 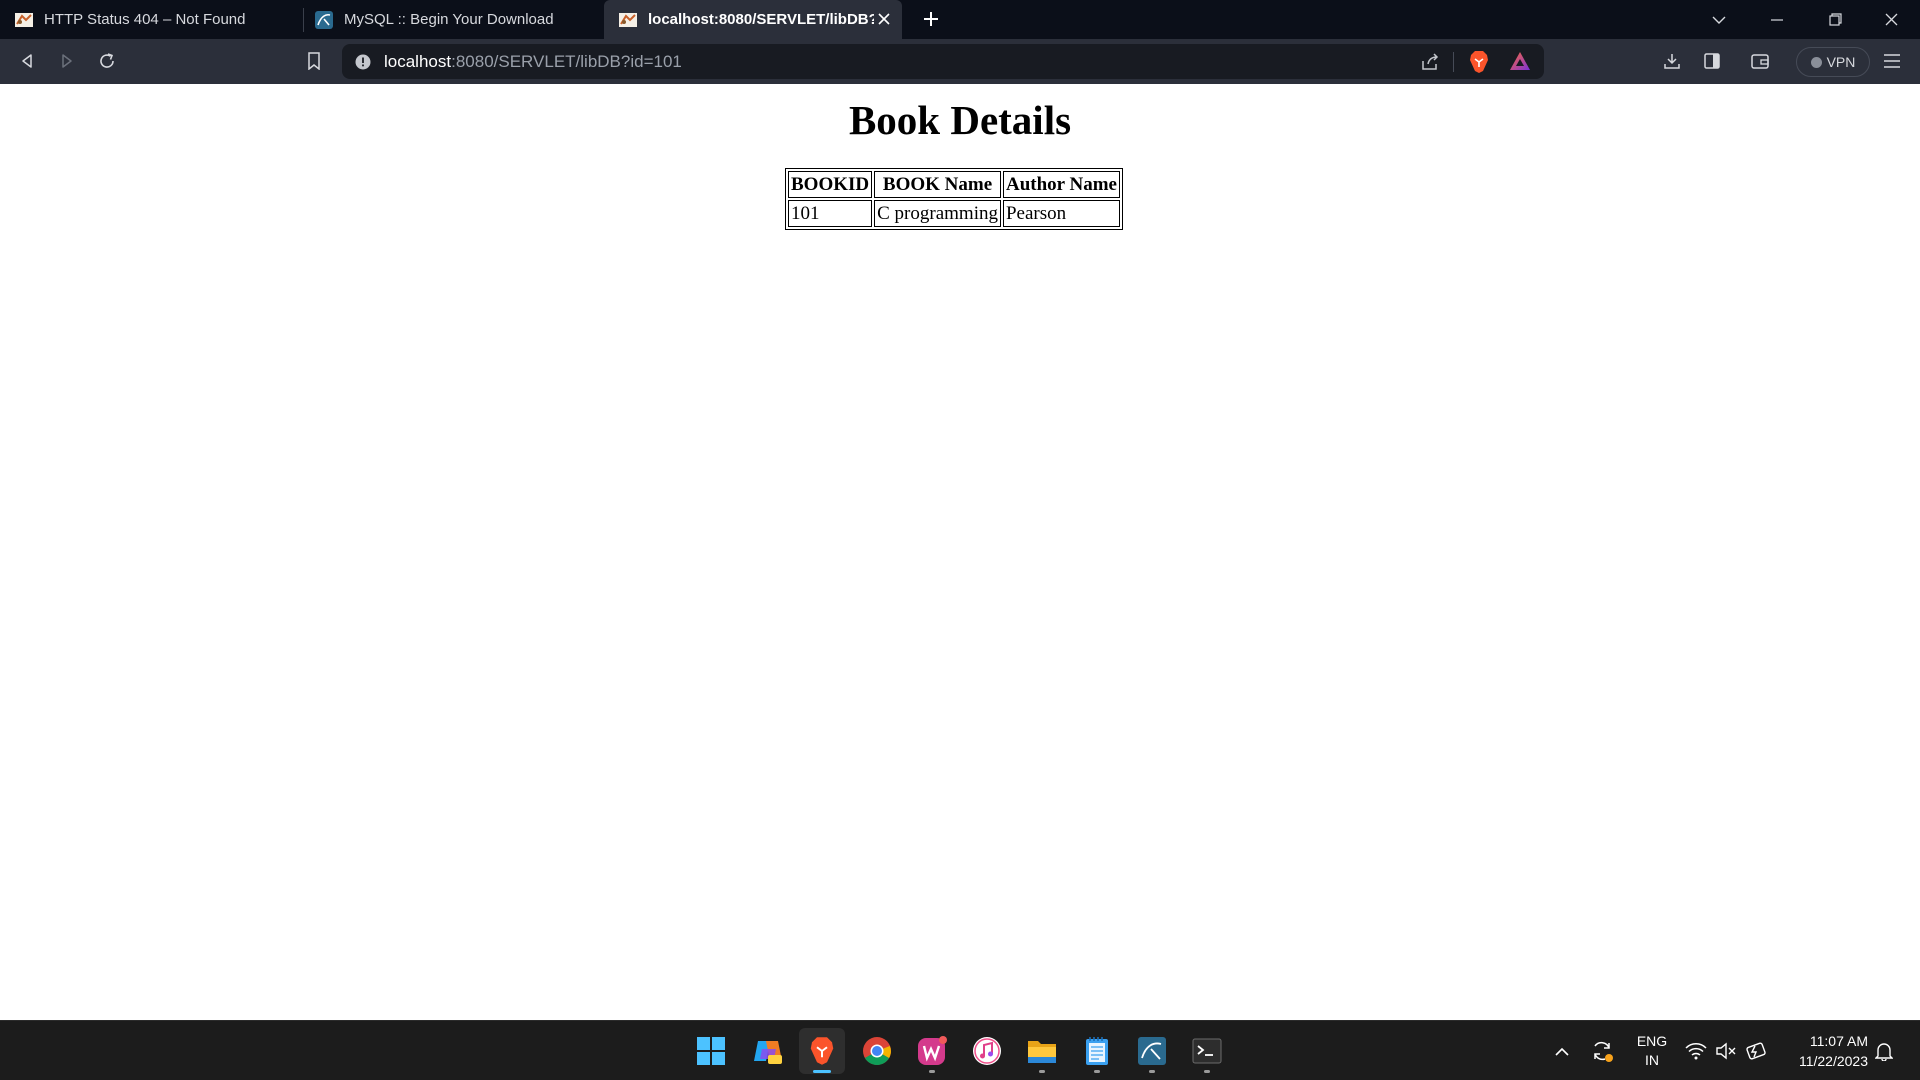 I want to click on minimize-button, so click(x=1777, y=19).